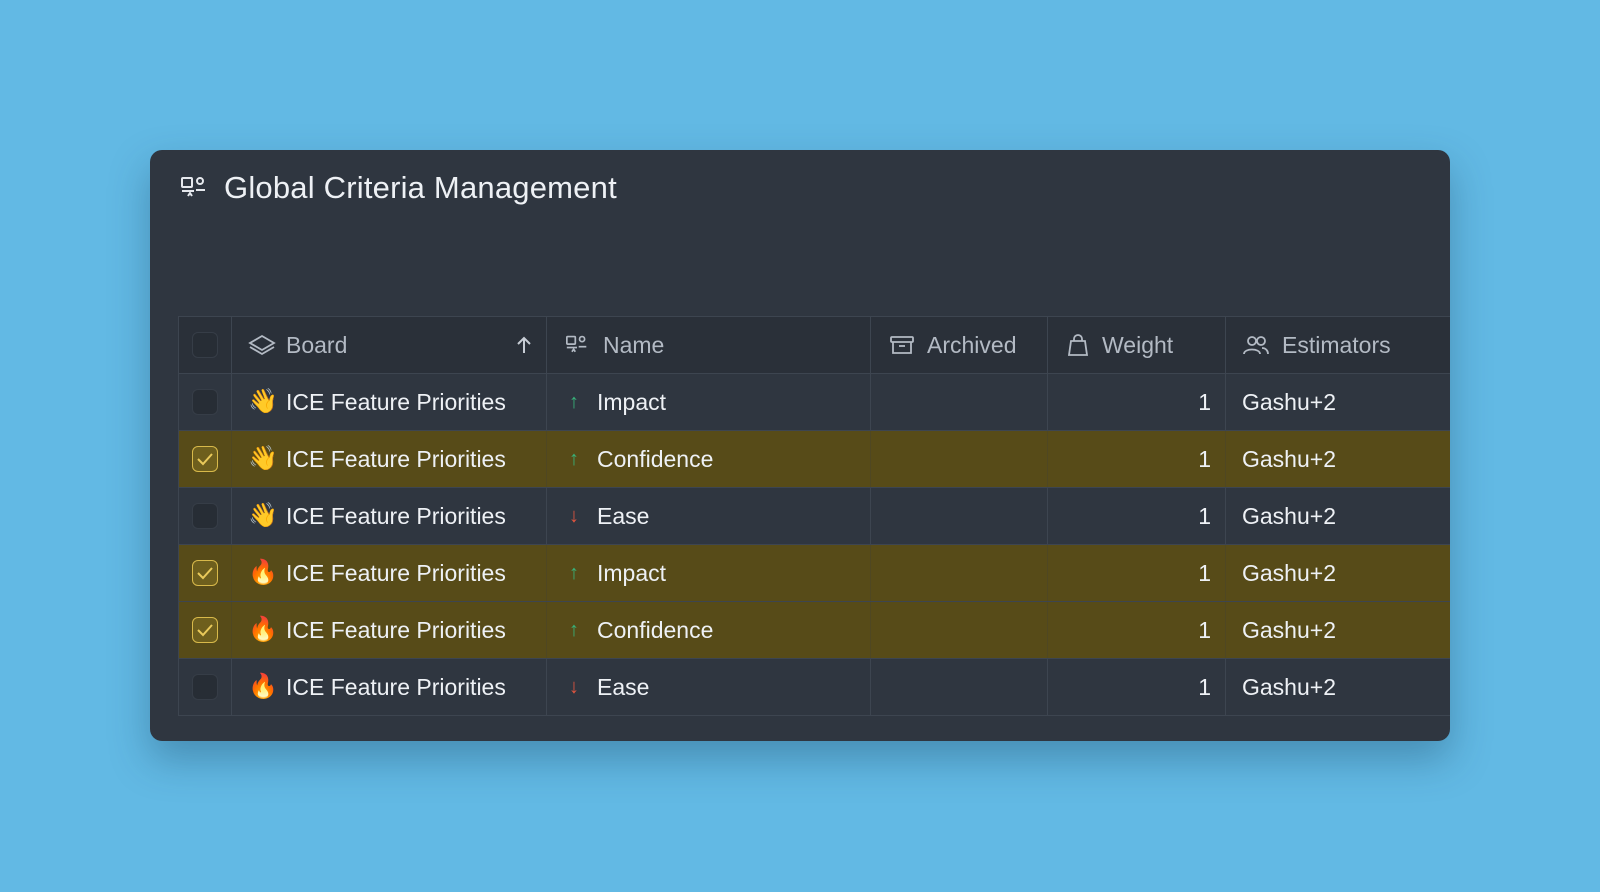 This screenshot has height=892, width=1600. Describe the element at coordinates (577, 345) in the screenshot. I see `criteria-icon` at that location.